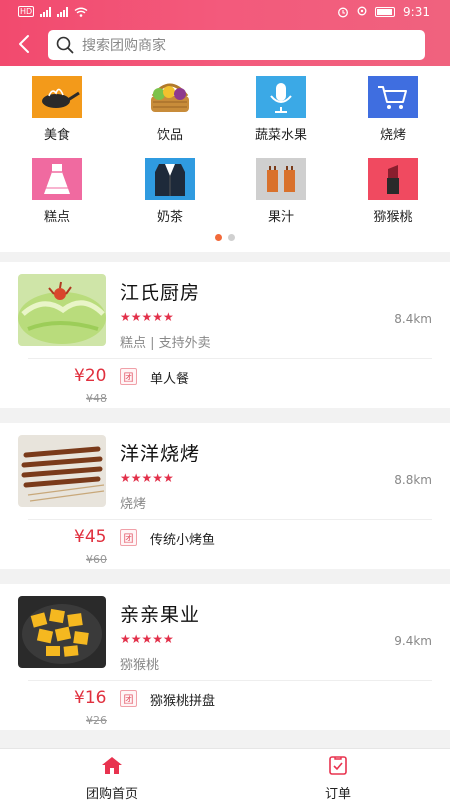 The height and width of the screenshot is (800, 450). Describe the element at coordinates (393, 217) in the screenshot. I see `category-label: 猕猴桃` at that location.